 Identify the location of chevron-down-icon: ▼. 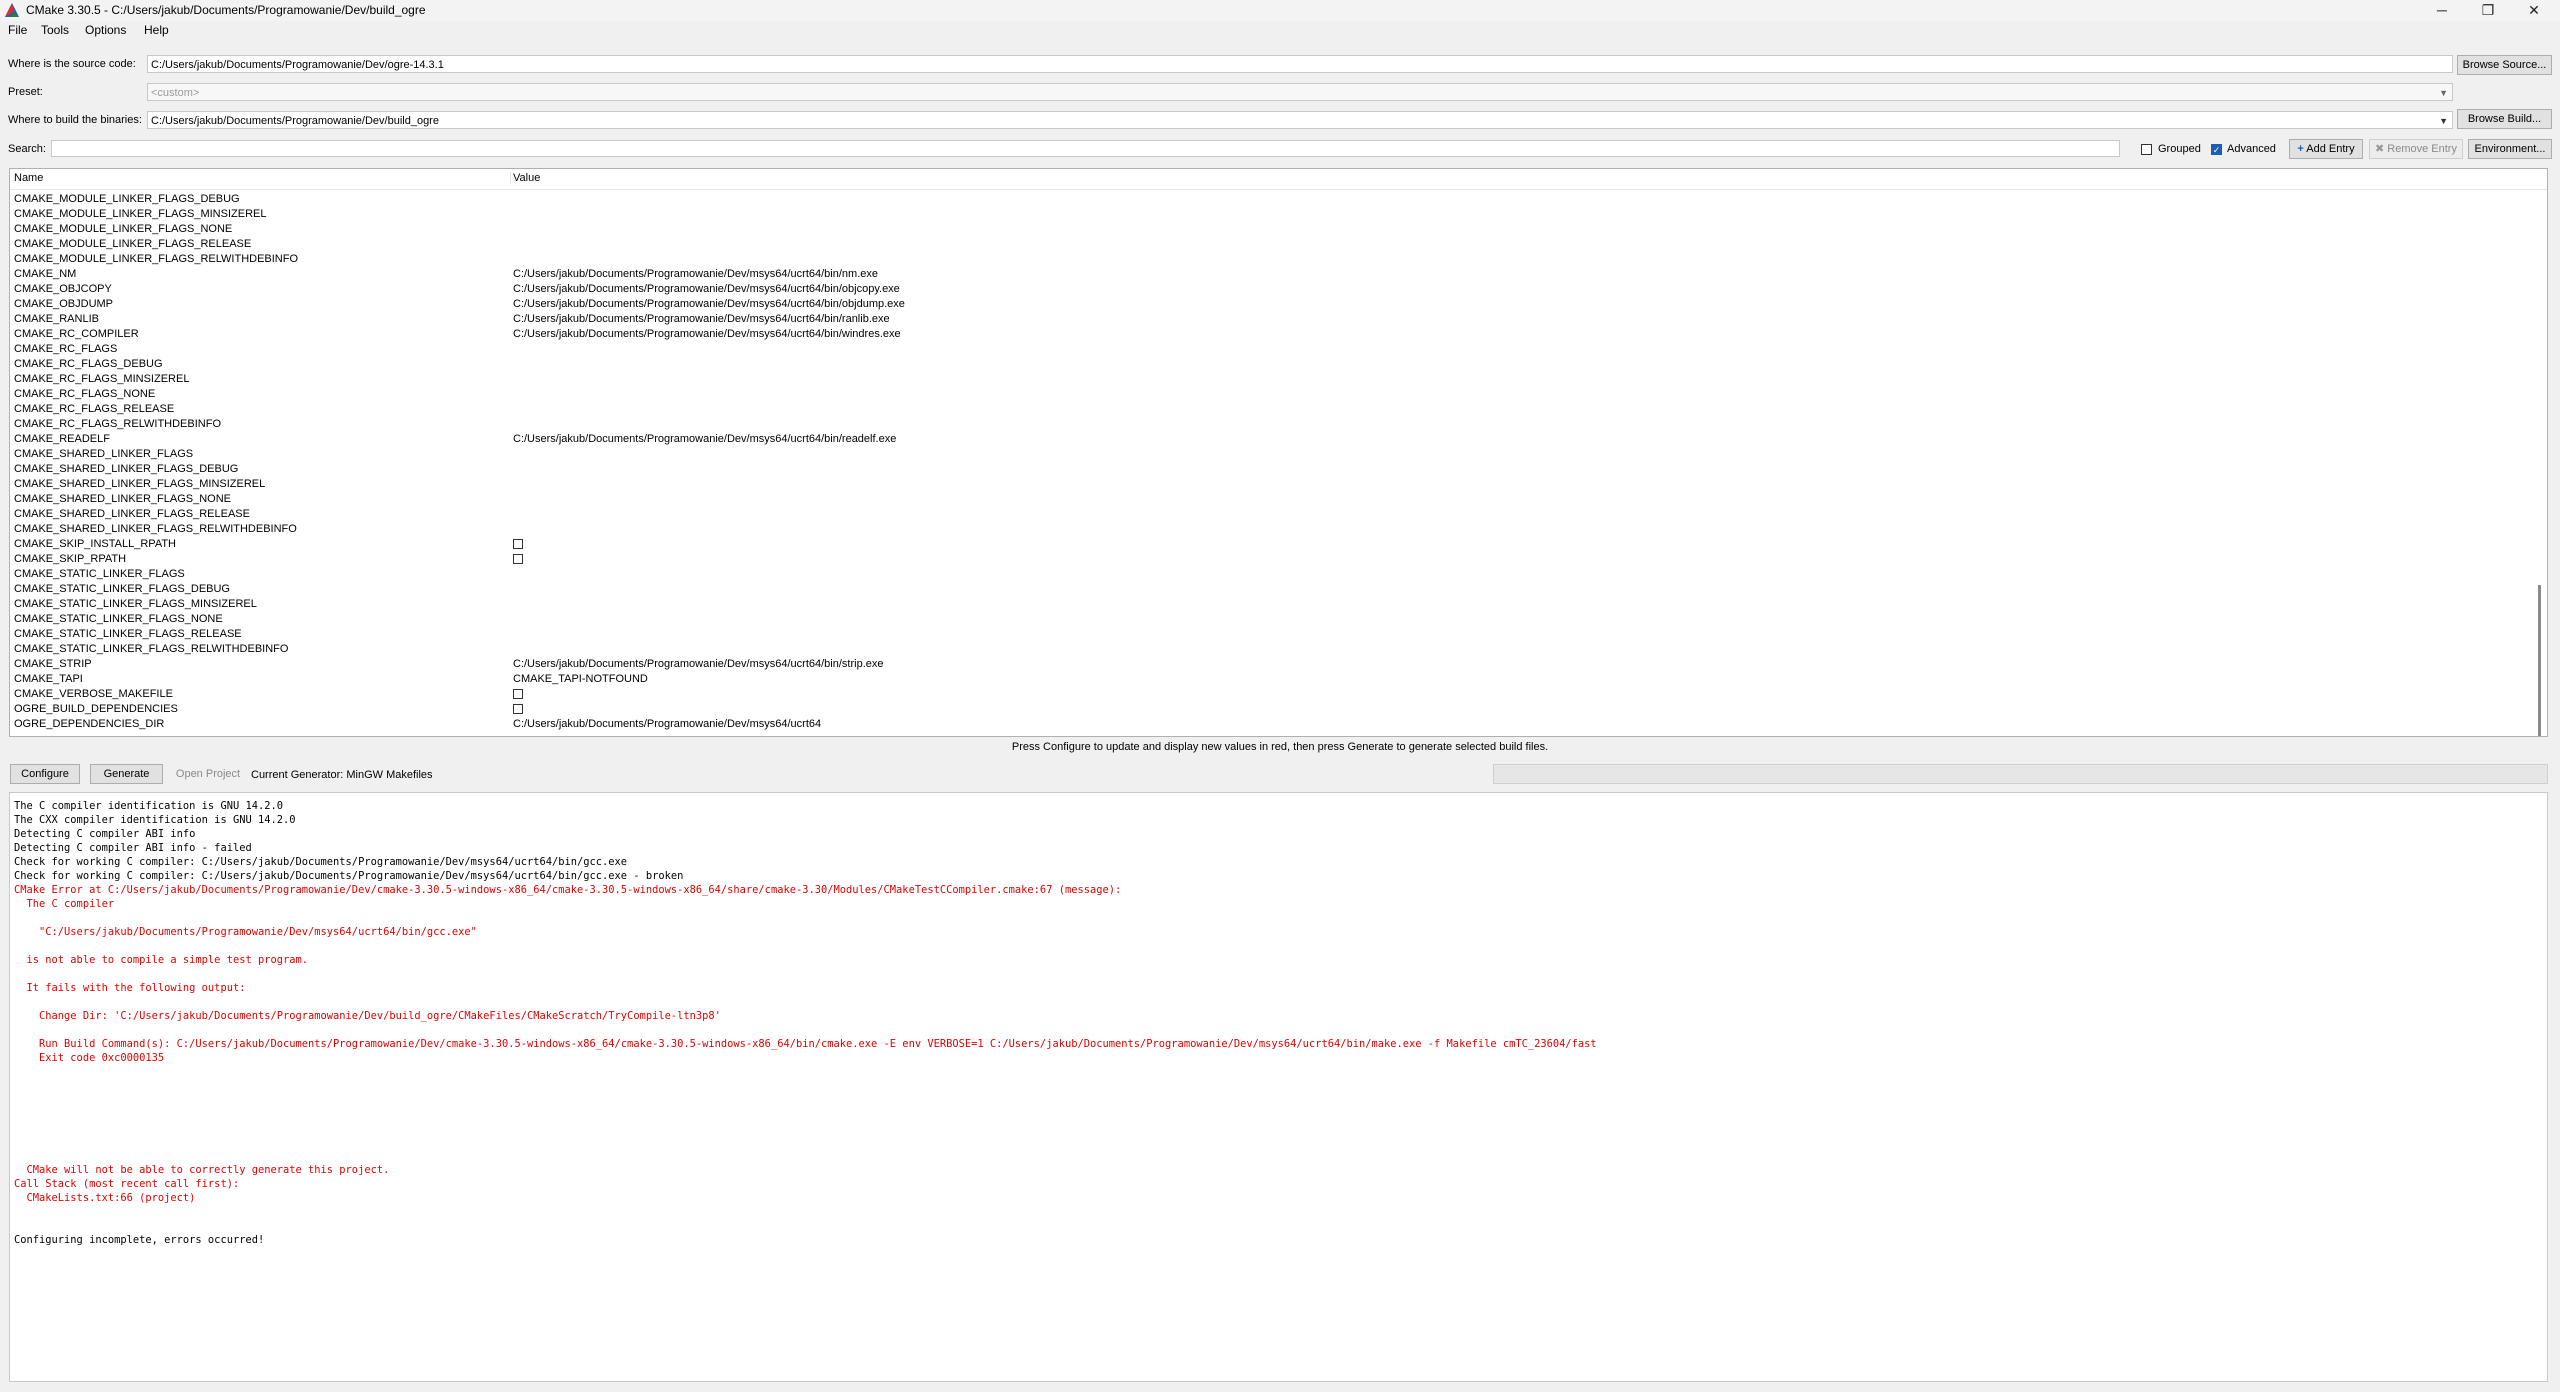
(2443, 121).